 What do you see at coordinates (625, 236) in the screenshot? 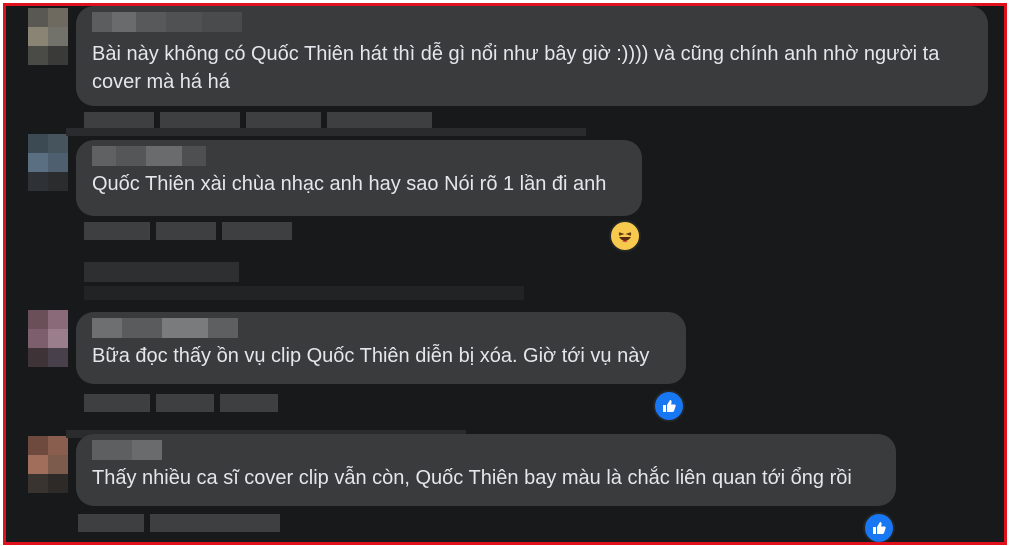
I see `haha-reaction-icon` at bounding box center [625, 236].